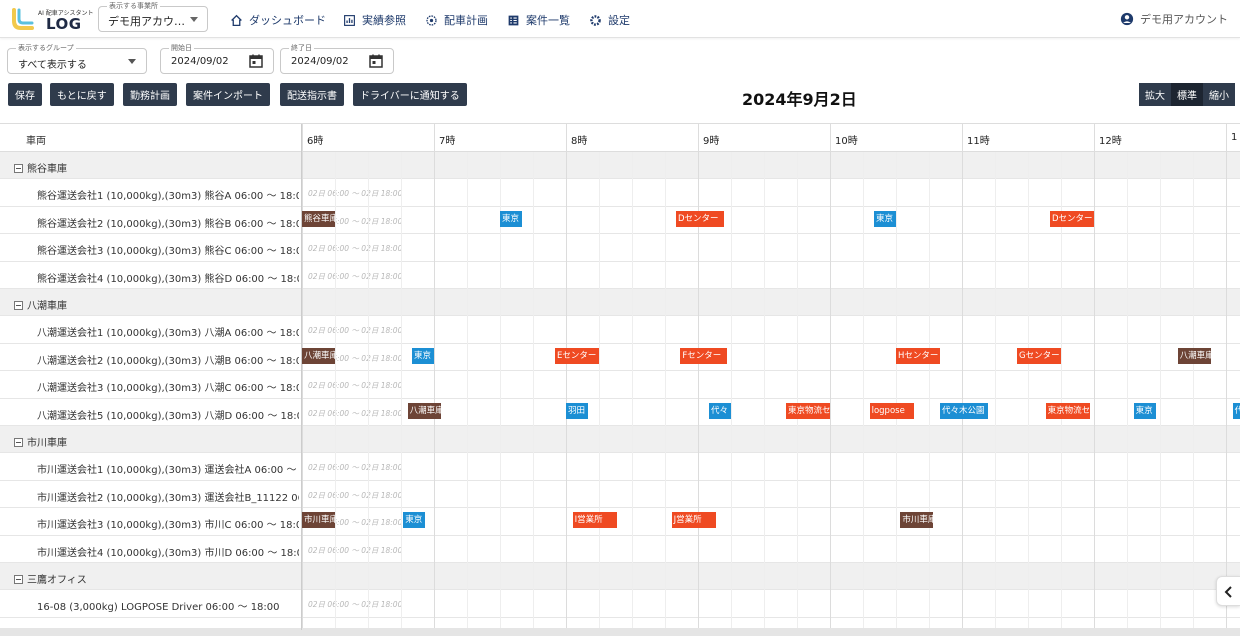 Image resolution: width=1240 pixels, height=636 pixels. I want to click on nav-dashboard: ダッシュボード, so click(278, 20).